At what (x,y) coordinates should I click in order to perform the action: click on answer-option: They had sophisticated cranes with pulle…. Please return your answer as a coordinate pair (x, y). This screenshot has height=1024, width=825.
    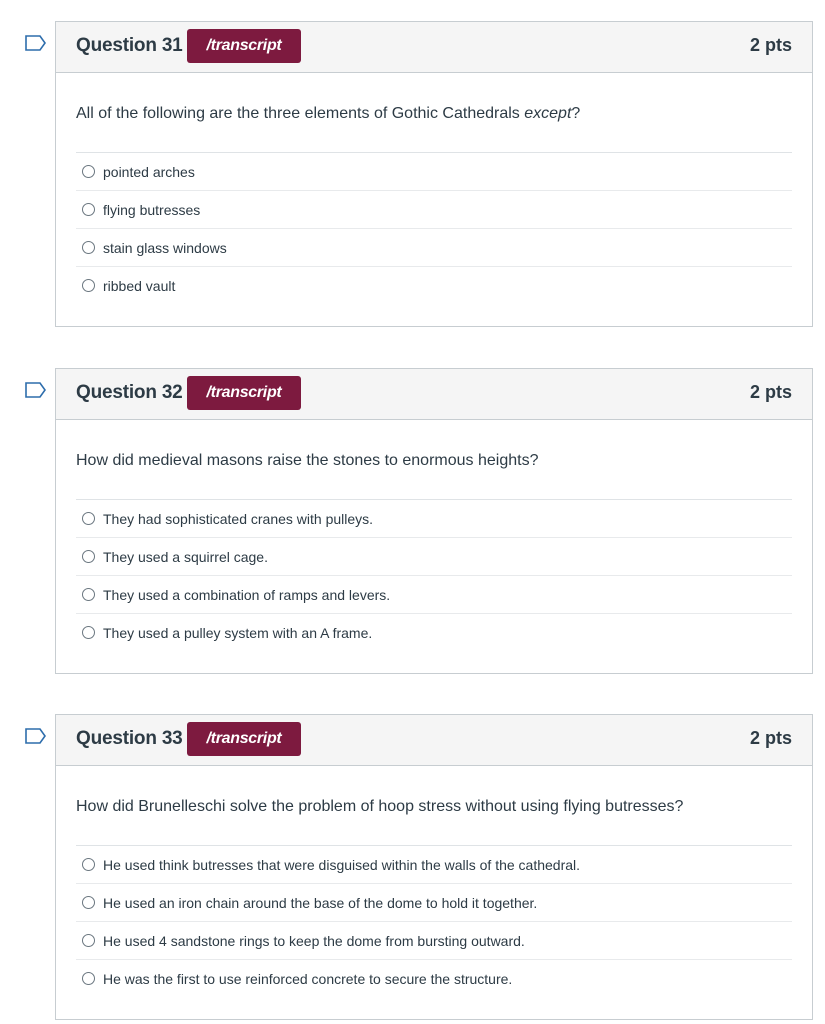
    Looking at the image, I should click on (434, 519).